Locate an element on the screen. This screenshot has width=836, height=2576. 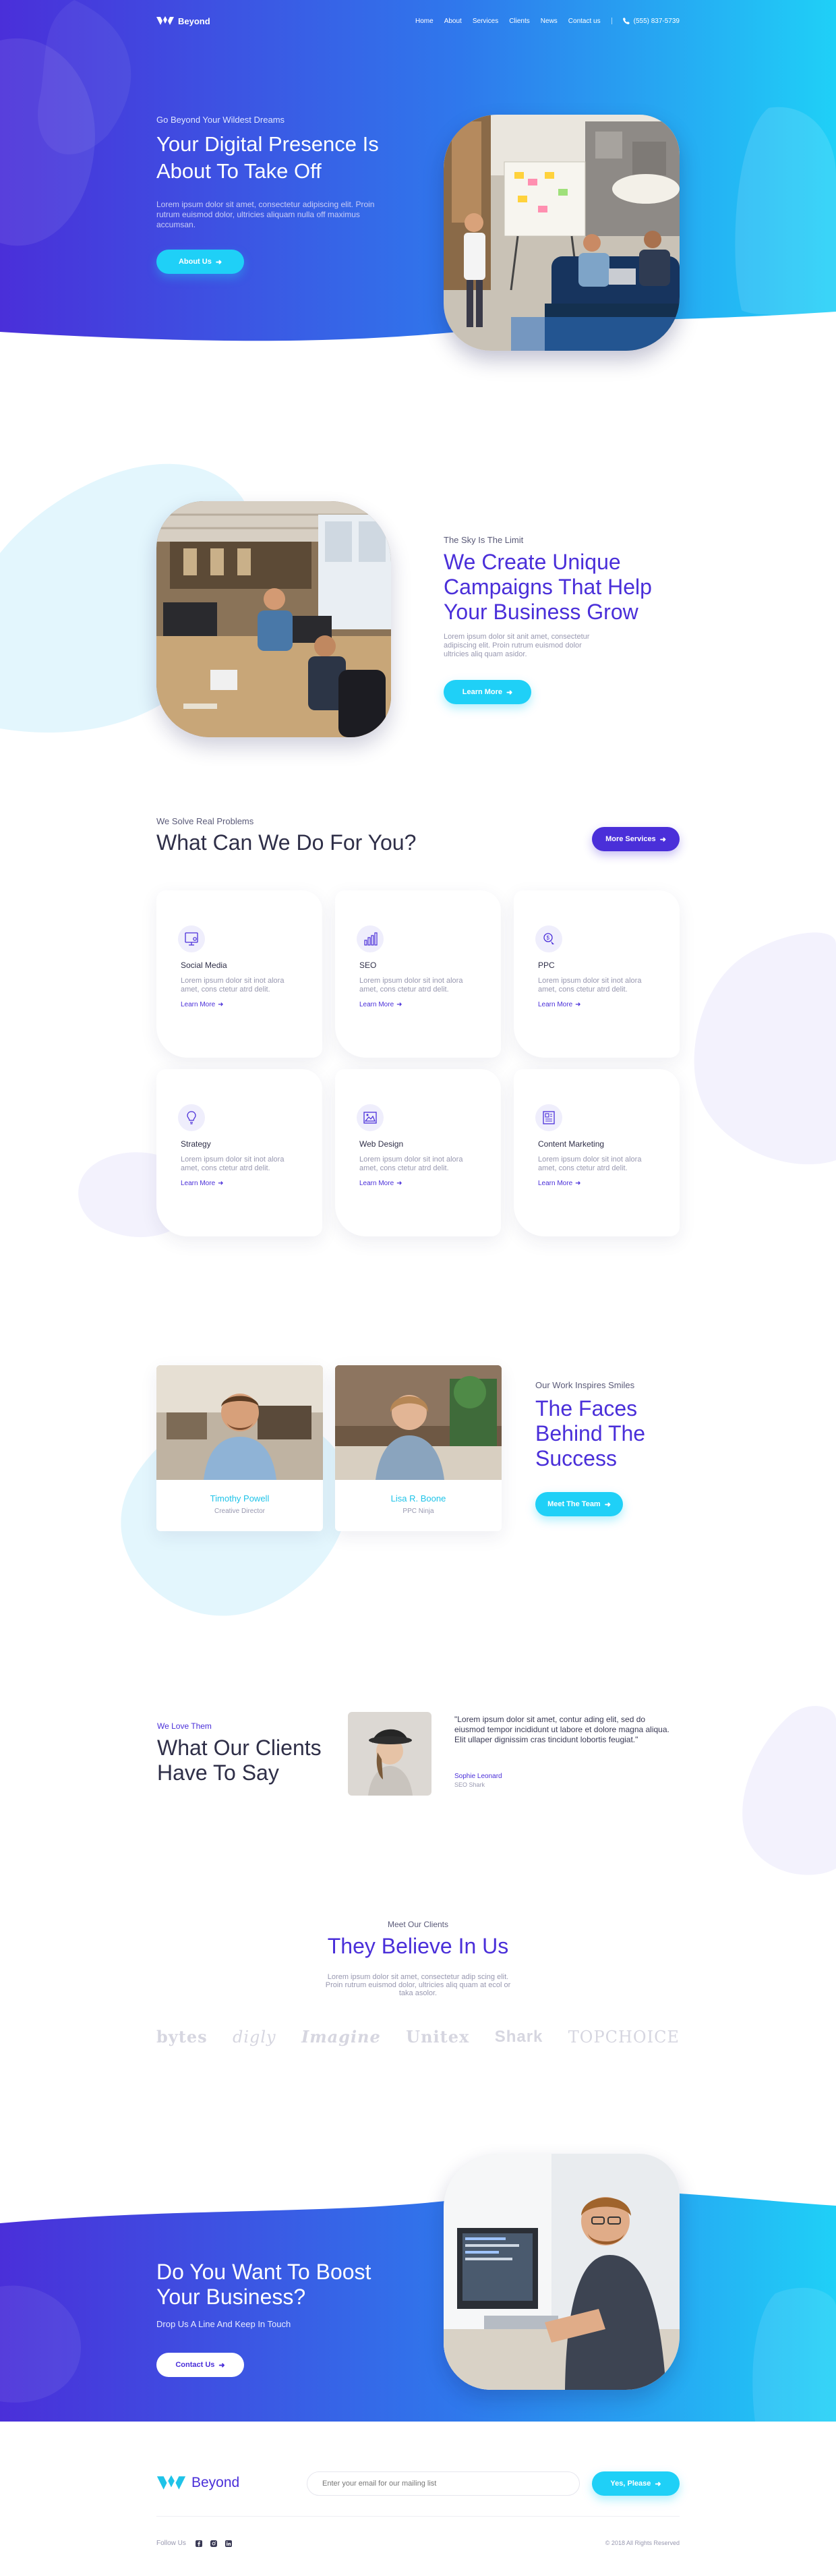
services-right-blob is located at coordinates (765, 1048).